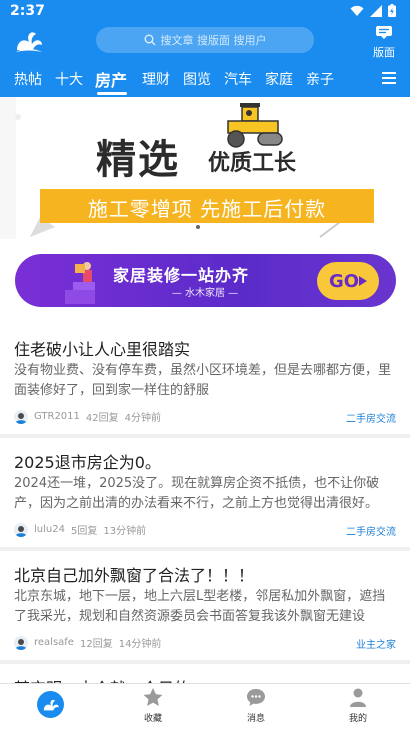 The image size is (410, 729). I want to click on post-meta: GTR2011 42回复 4分钟前, so click(87, 416).